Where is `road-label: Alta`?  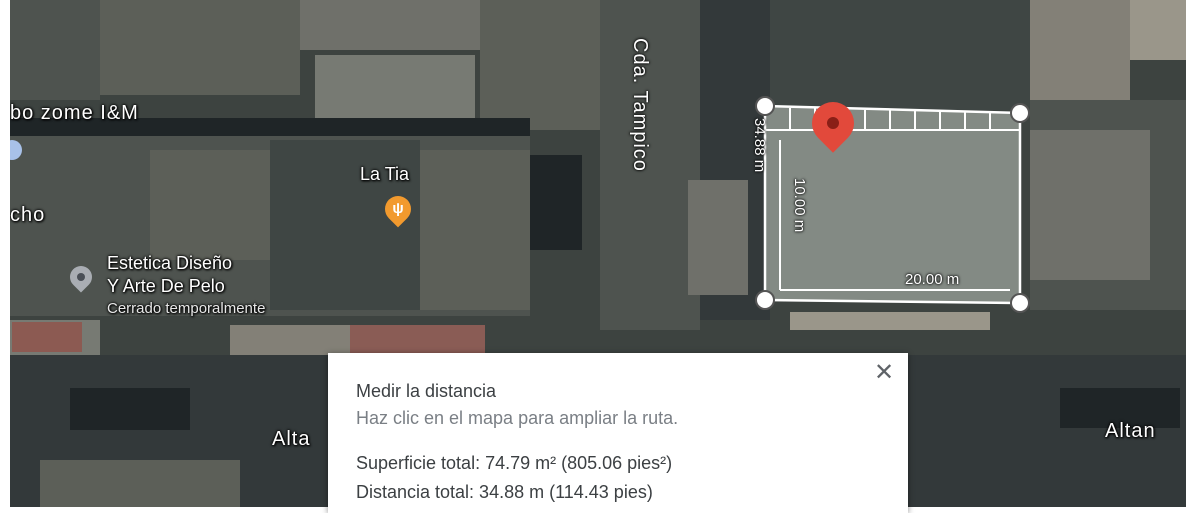 road-label: Alta is located at coordinates (291, 439).